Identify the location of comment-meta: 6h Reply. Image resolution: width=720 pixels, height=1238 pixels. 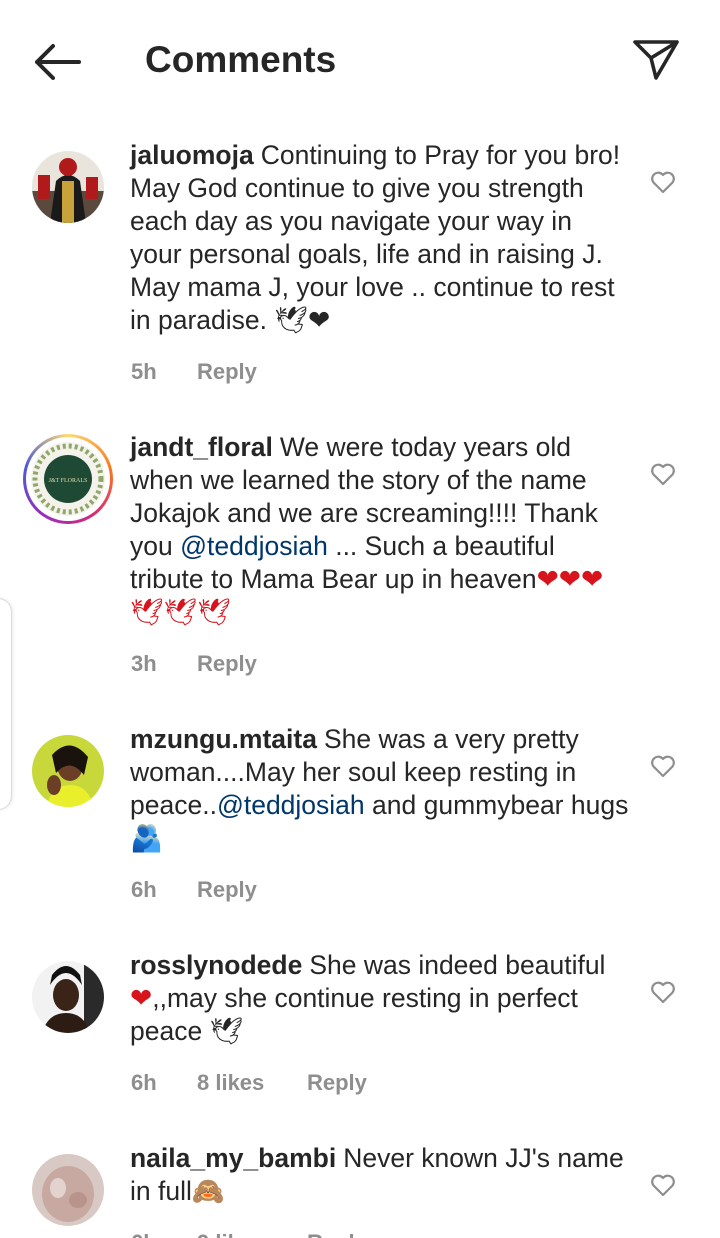
(194, 890).